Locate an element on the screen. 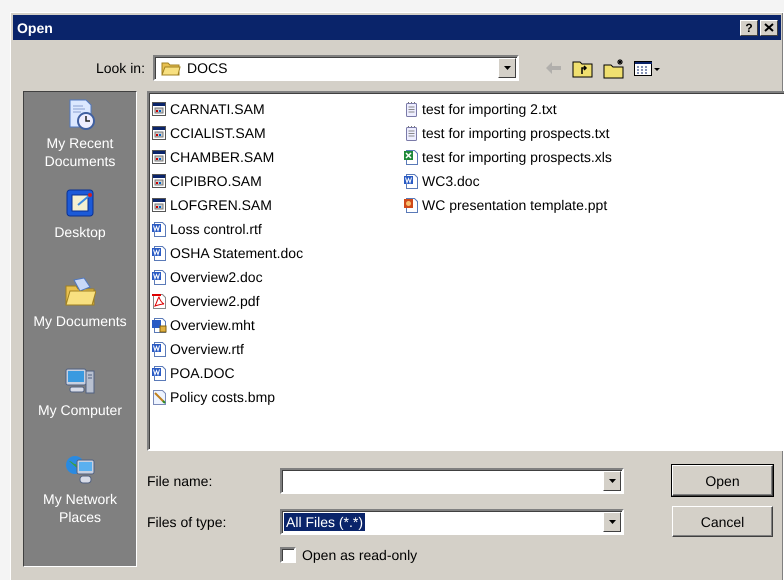 This screenshot has height=580, width=784. file-item: test for importing prospects.txt is located at coordinates (516, 133).